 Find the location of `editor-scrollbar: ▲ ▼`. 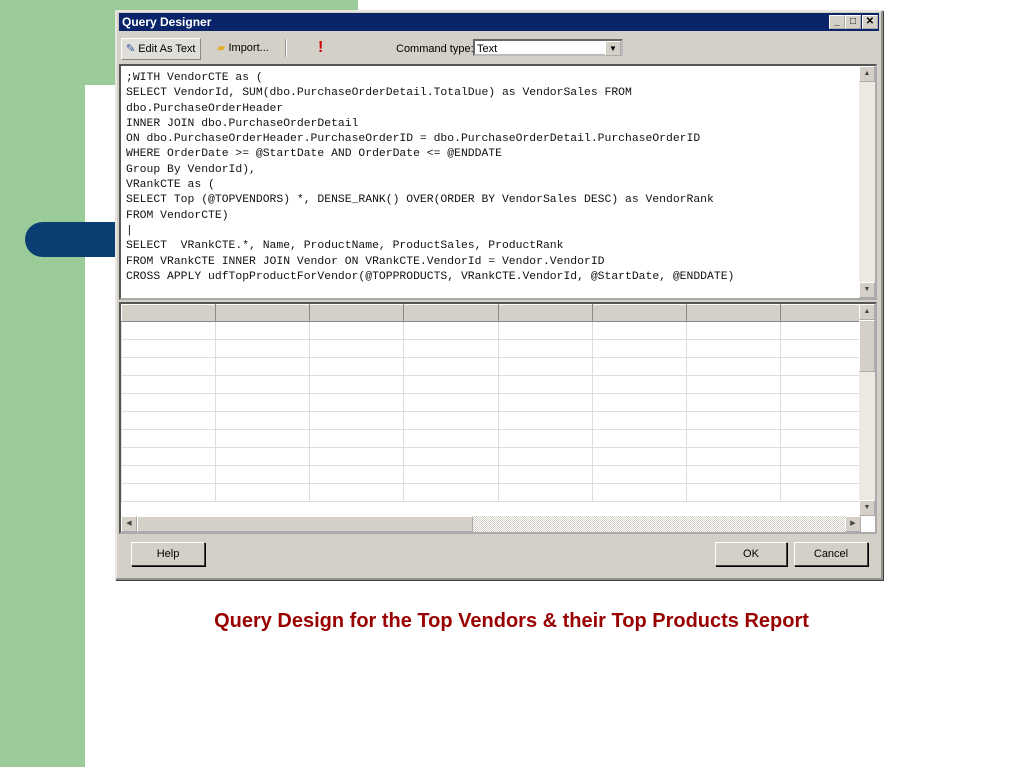

editor-scrollbar: ▲ ▼ is located at coordinates (867, 182).